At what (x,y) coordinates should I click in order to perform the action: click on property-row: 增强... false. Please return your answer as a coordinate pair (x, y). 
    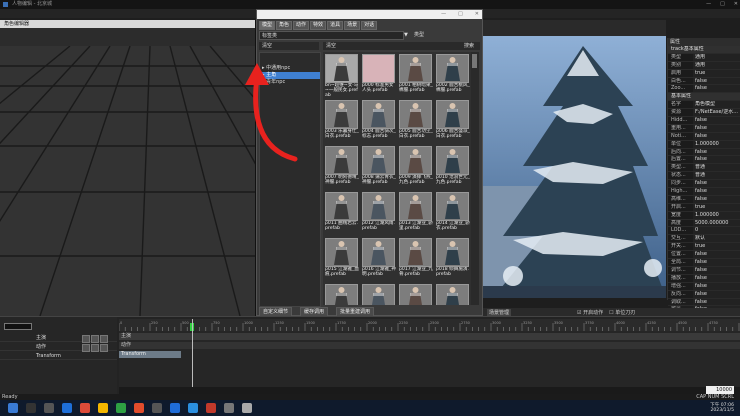
    Looking at the image, I should click on (704, 286).